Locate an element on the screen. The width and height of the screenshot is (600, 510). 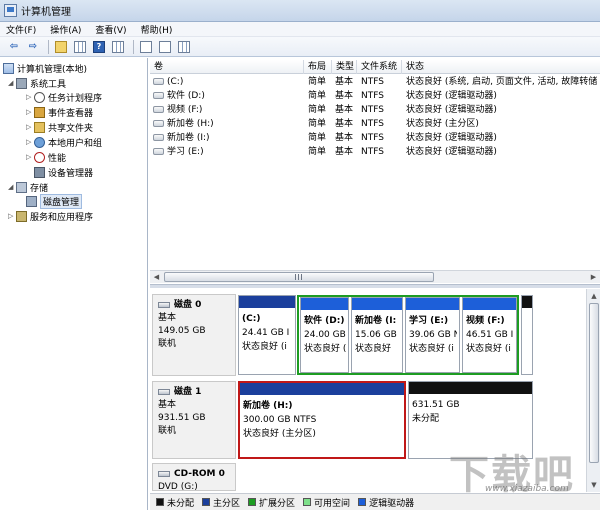
tree-item-performance: ▷ 性能 is located at coordinates (46, 157).